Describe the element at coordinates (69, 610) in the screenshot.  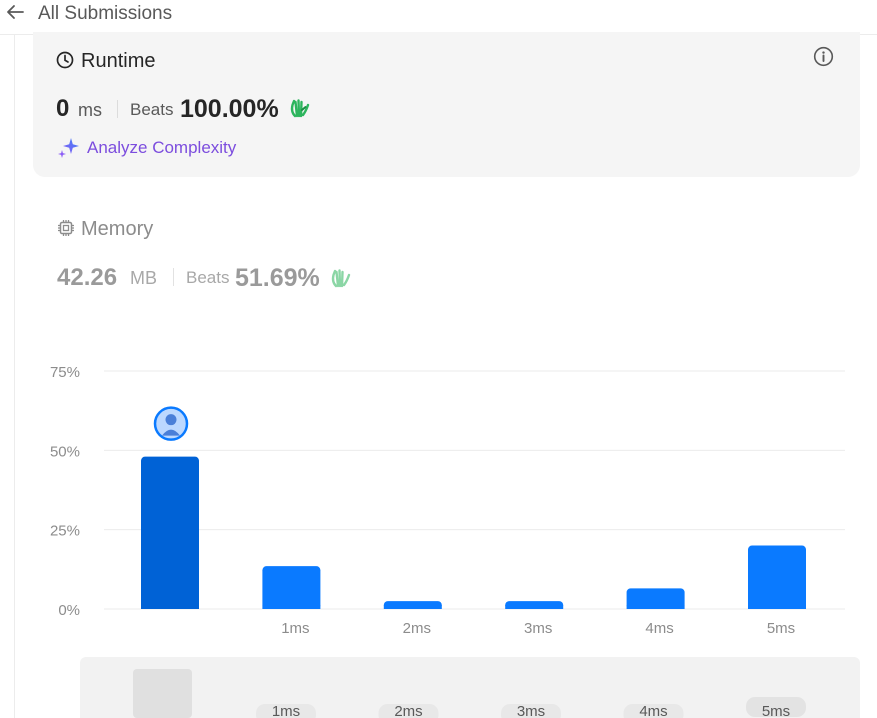
I see `y-tick-label: 0%` at that location.